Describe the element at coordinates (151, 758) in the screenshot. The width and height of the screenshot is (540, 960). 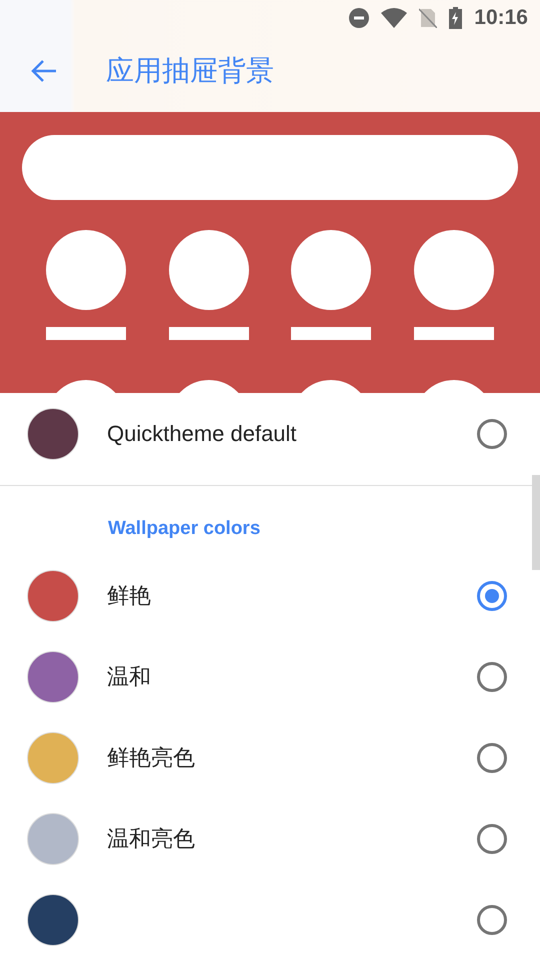
I see `option-label: 鲜艳亮色` at that location.